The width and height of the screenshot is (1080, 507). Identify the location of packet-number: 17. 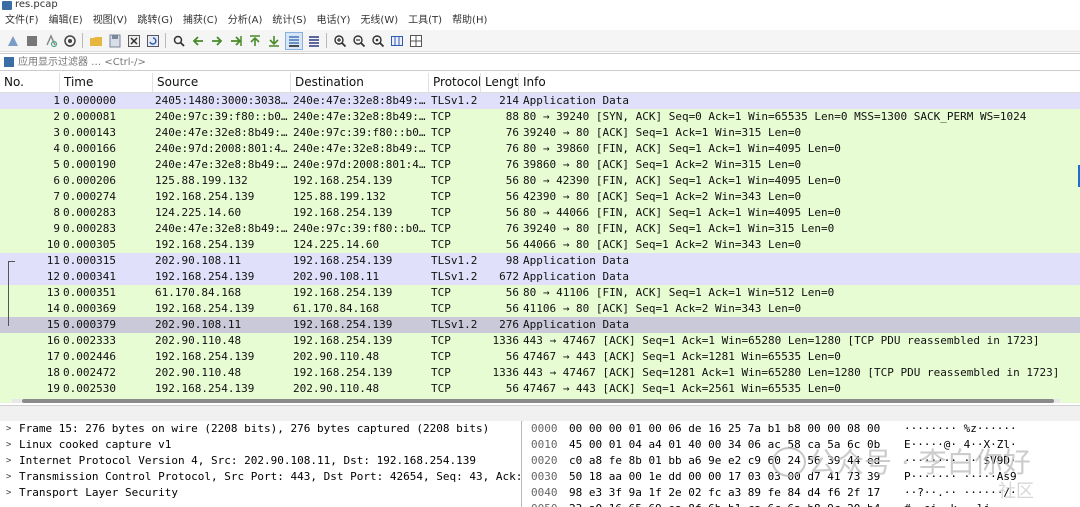
(53, 356).